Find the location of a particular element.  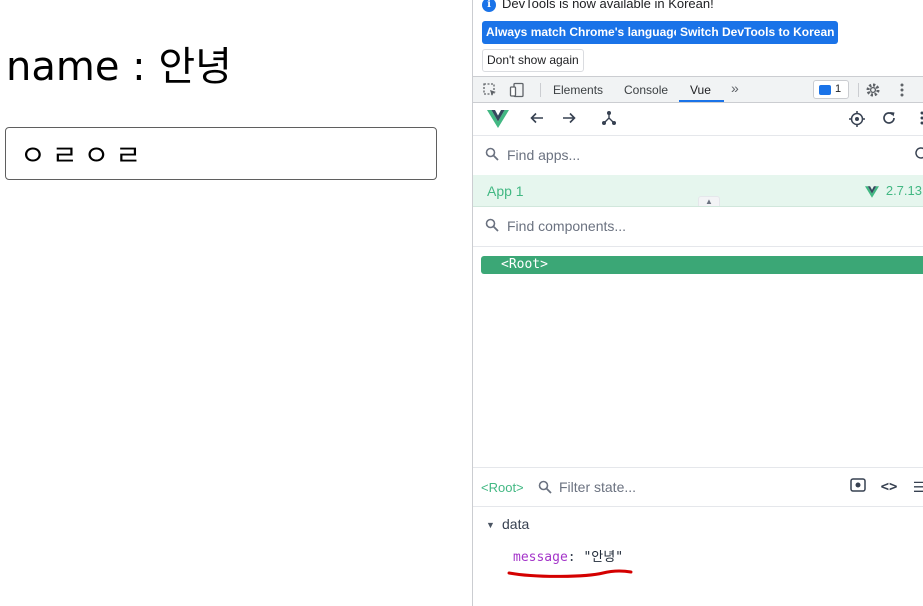

back-arrow-icon is located at coordinates (537, 119).